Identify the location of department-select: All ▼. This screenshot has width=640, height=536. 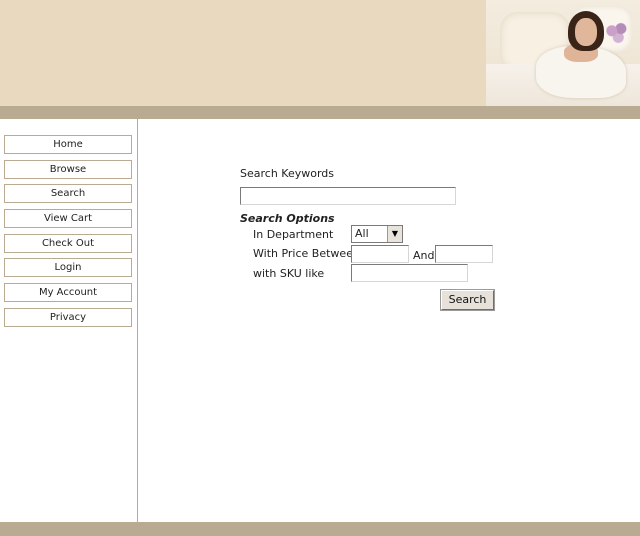
(377, 234).